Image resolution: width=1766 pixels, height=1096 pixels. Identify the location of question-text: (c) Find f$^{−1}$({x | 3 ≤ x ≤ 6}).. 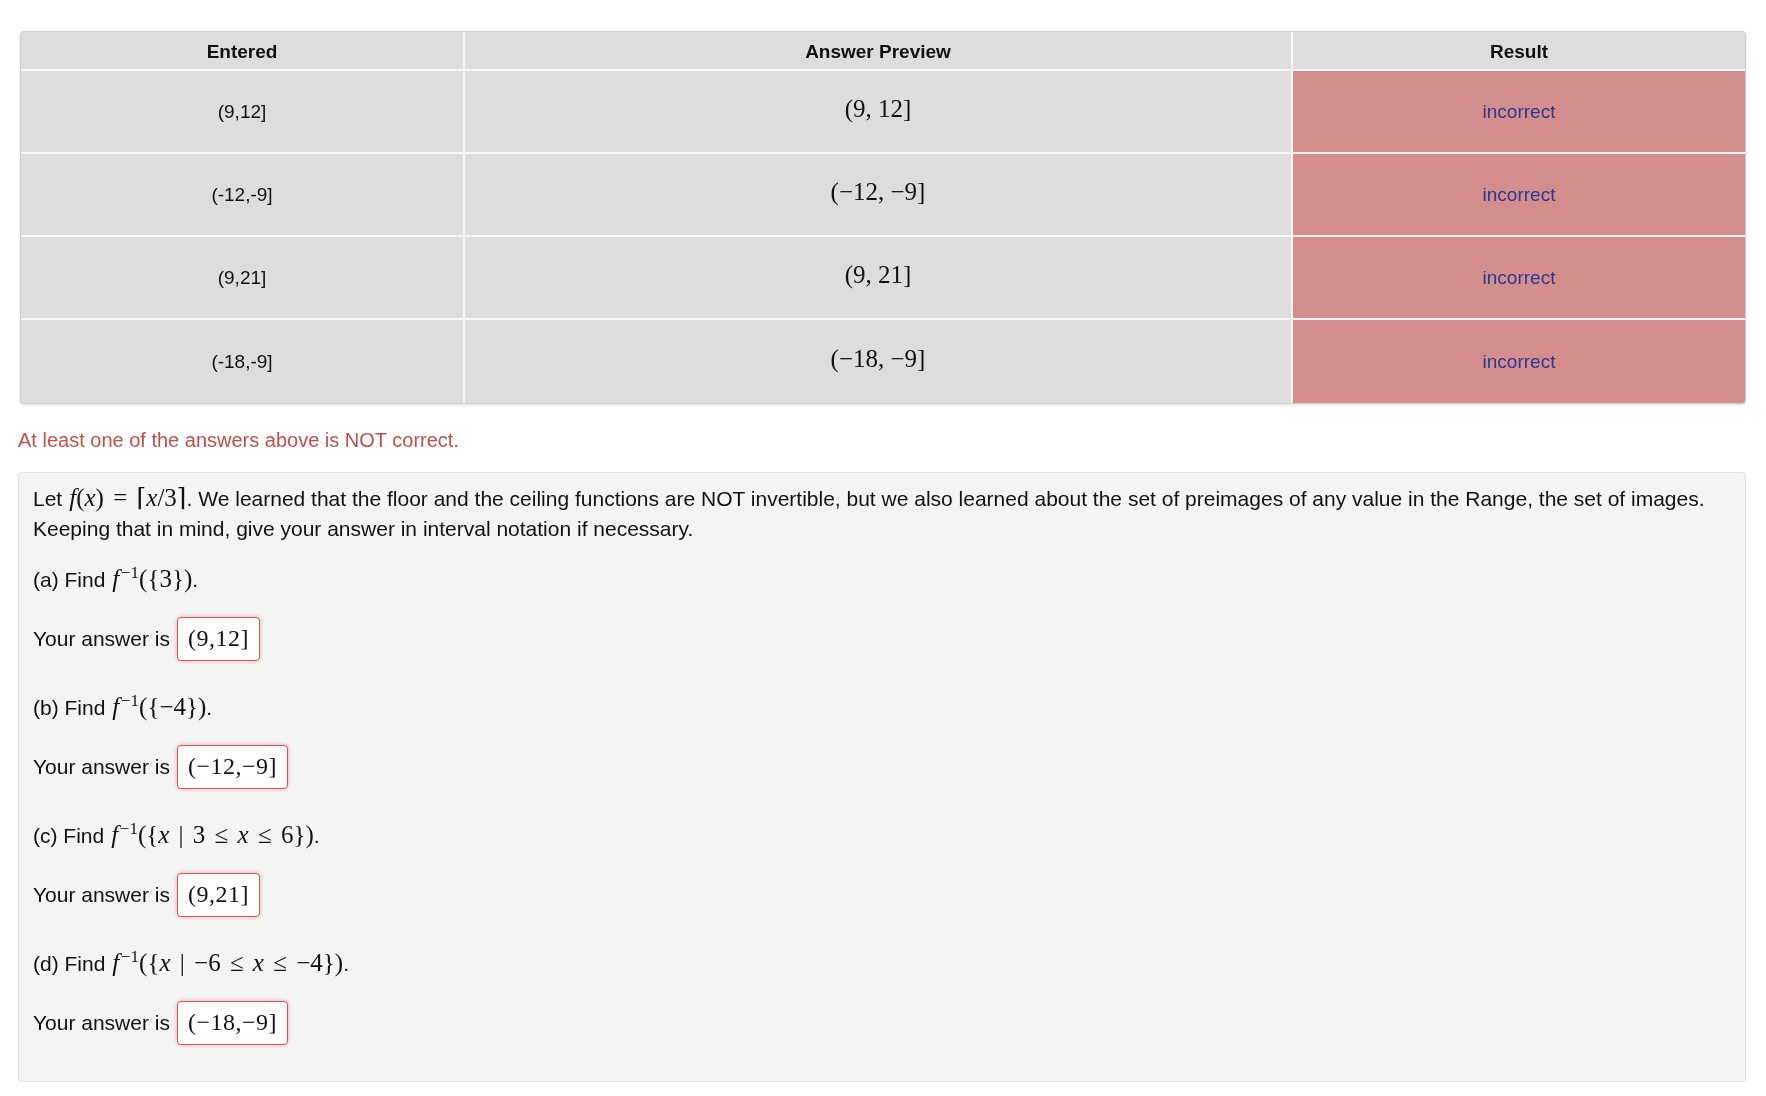
(177, 834).